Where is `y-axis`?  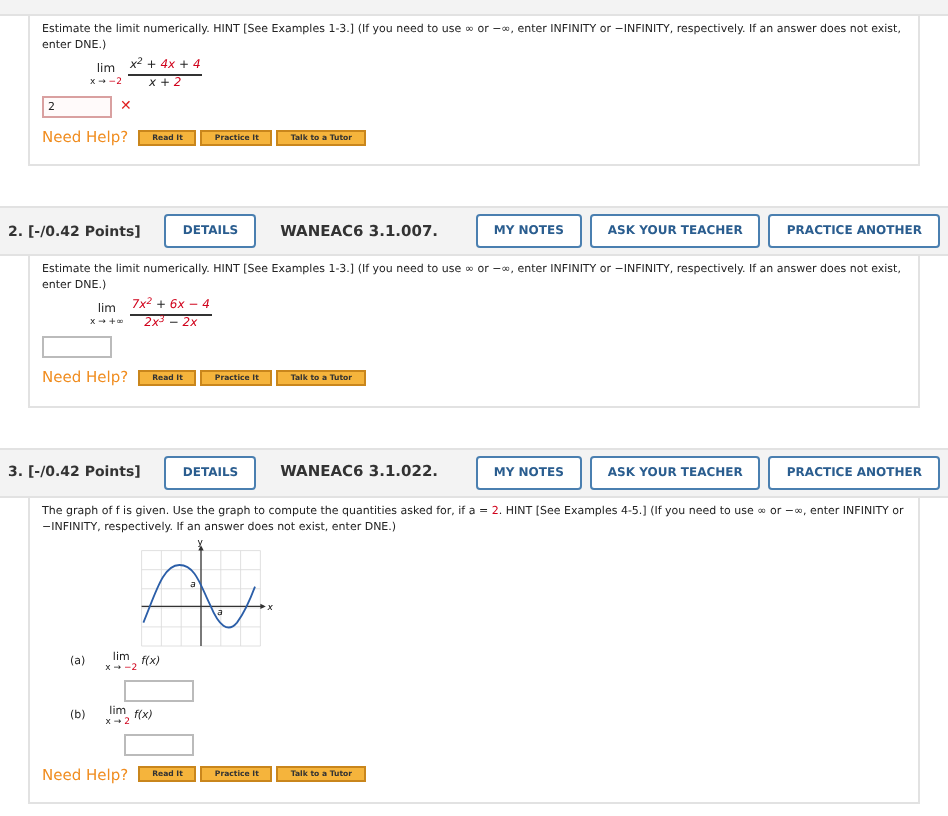 y-axis is located at coordinates (201, 595).